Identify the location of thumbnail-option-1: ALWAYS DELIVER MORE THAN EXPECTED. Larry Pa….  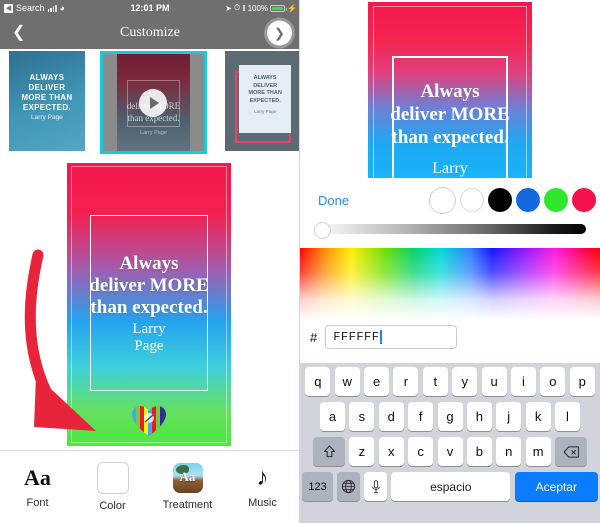
(47, 101).